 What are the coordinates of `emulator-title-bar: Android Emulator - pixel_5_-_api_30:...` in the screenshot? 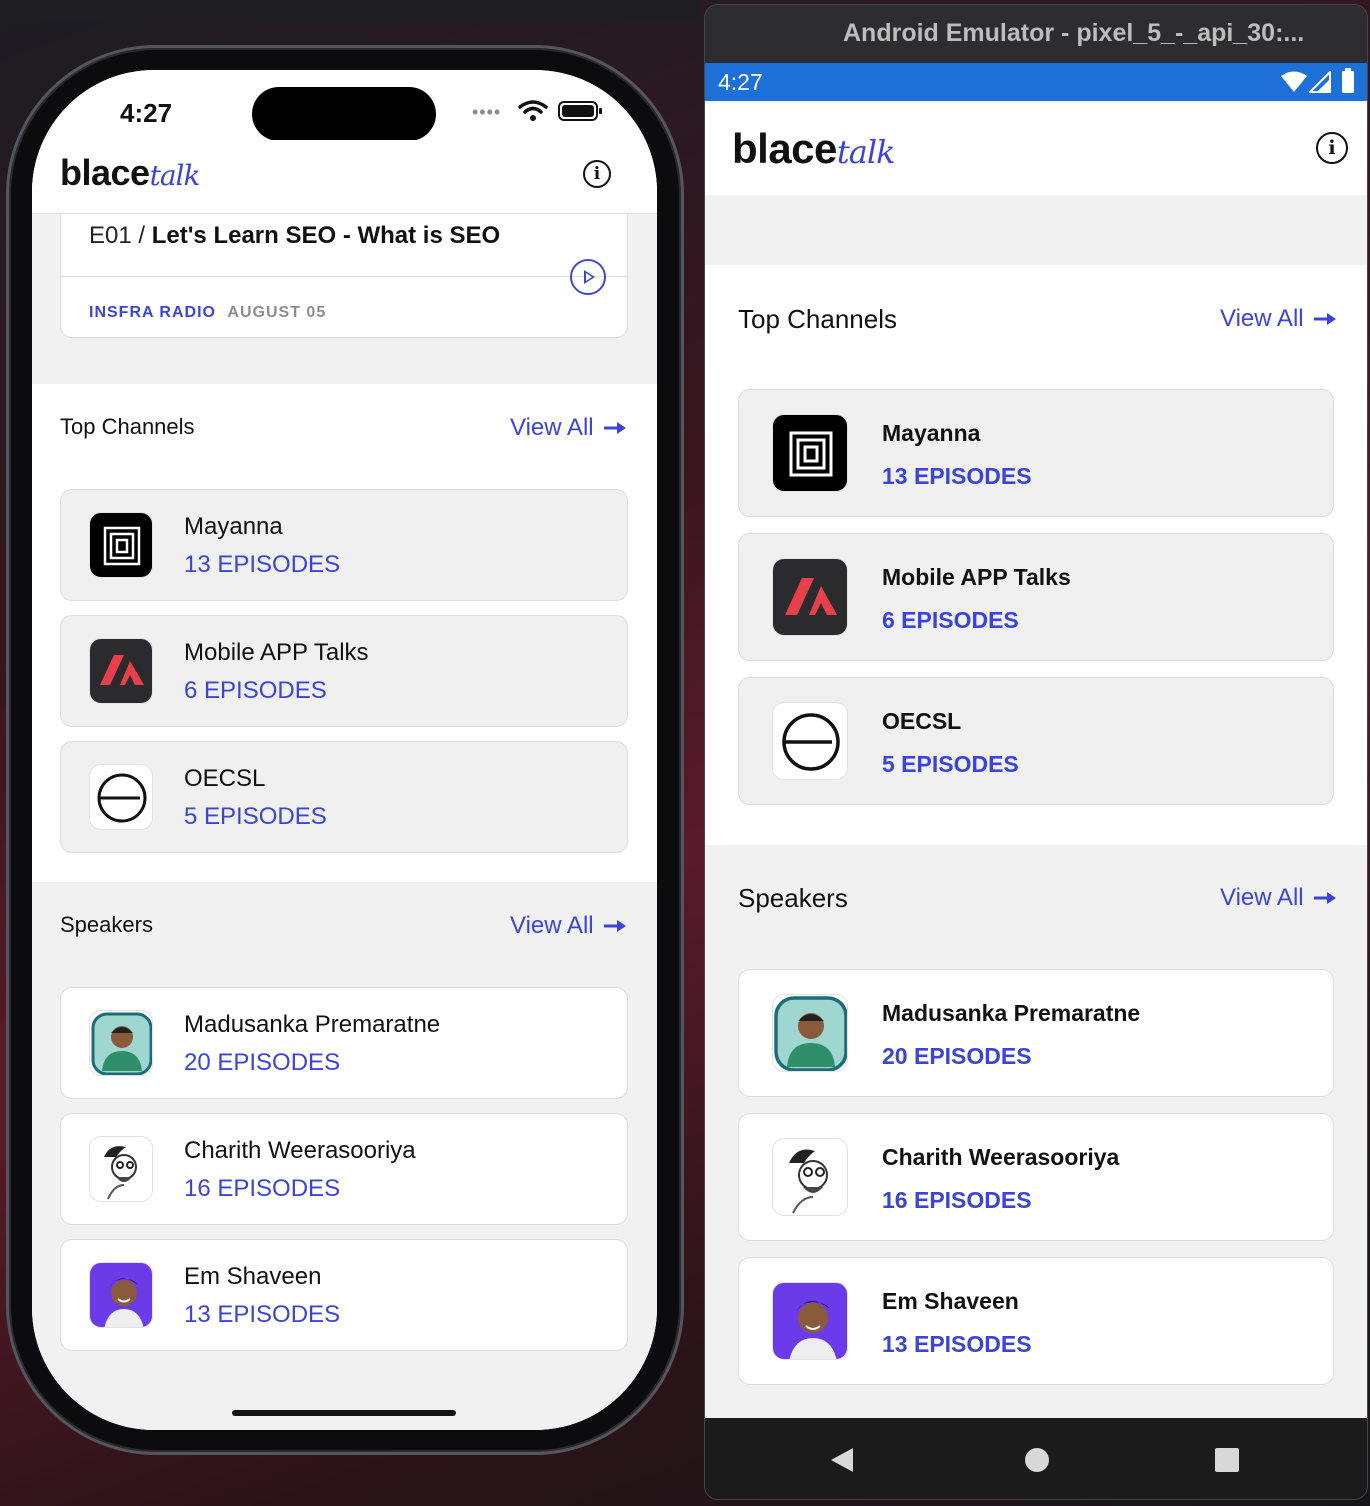 It's located at (1036, 34).